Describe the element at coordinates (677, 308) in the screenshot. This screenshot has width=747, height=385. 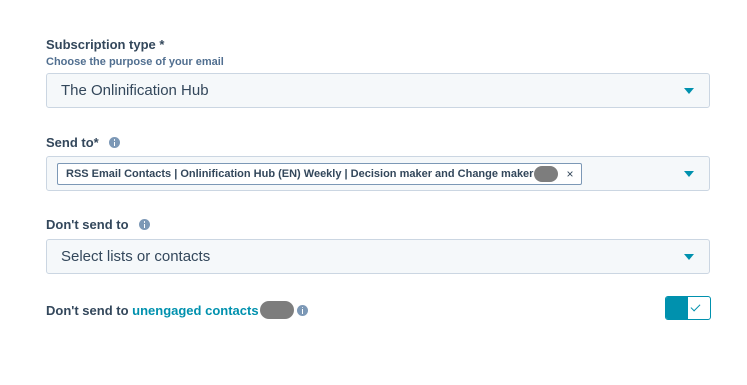
I see `toggle-handle` at that location.